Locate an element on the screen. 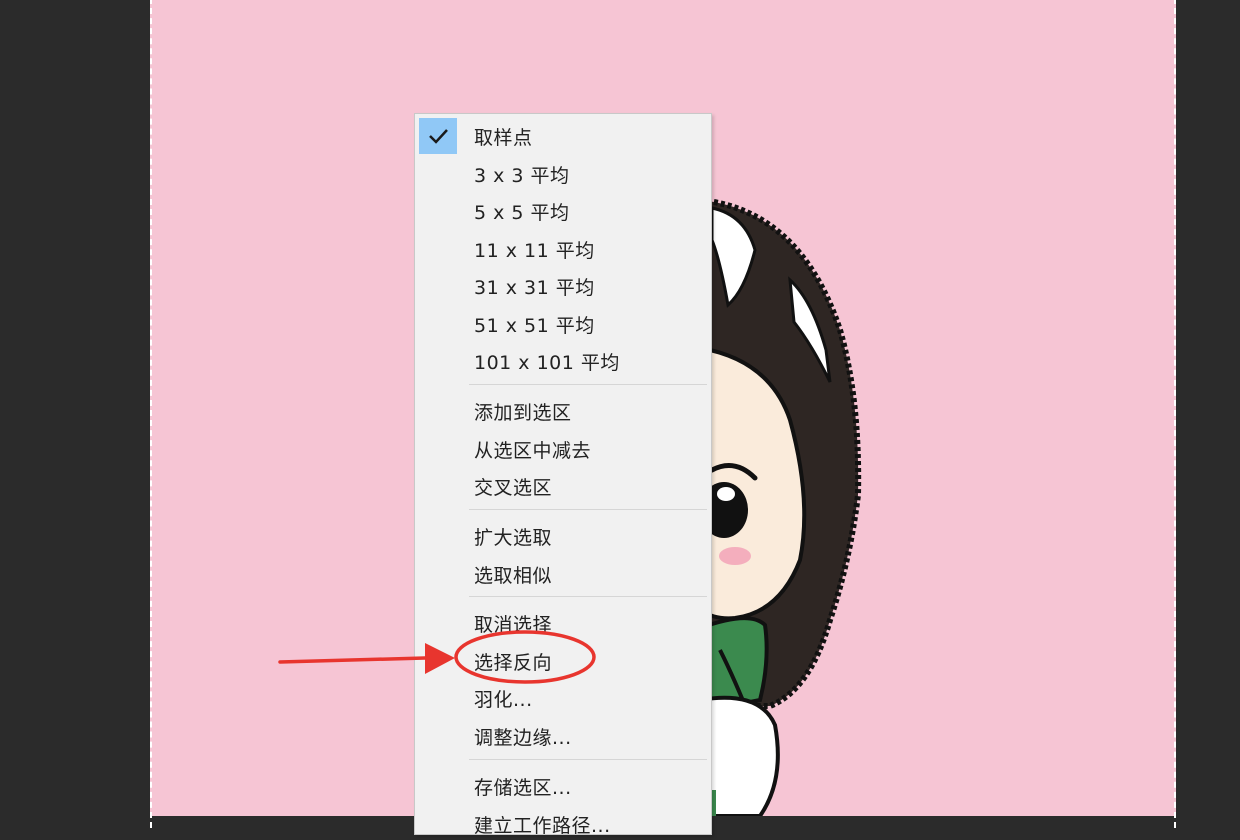  menu-item-select-inverse: 选择反向 is located at coordinates (563, 659).